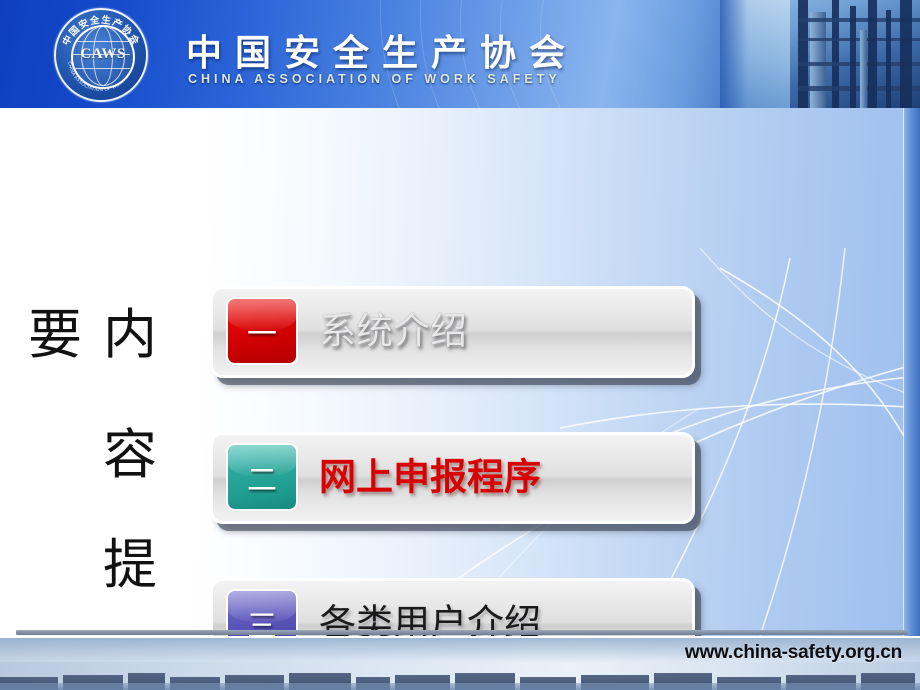  I want to click on website-url: www.china-safety.org.cn, so click(793, 653).